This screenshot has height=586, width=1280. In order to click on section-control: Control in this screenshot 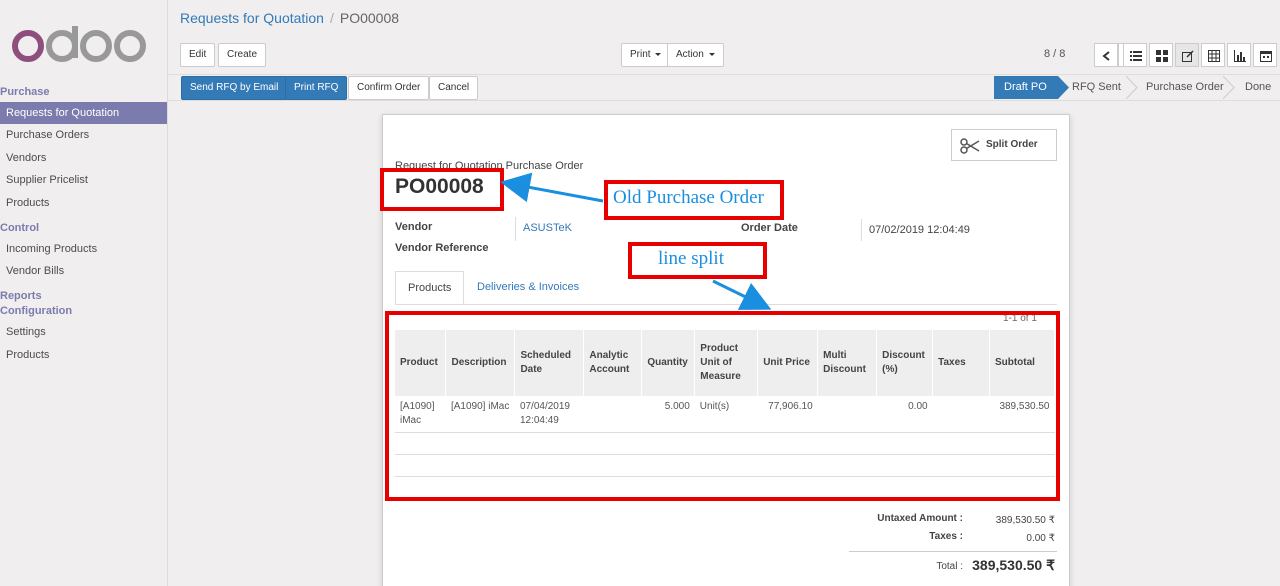, I will do `click(20, 228)`.